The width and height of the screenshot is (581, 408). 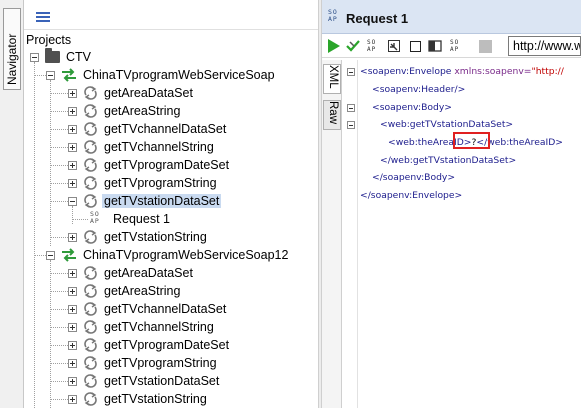 What do you see at coordinates (374, 46) in the screenshot?
I see `soap-settings-icon: SO AP` at bounding box center [374, 46].